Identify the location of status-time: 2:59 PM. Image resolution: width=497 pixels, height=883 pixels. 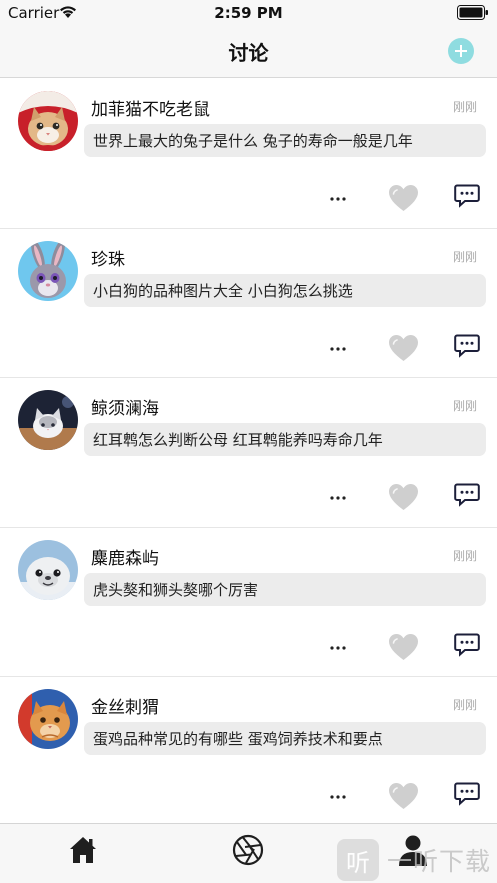
(248, 13).